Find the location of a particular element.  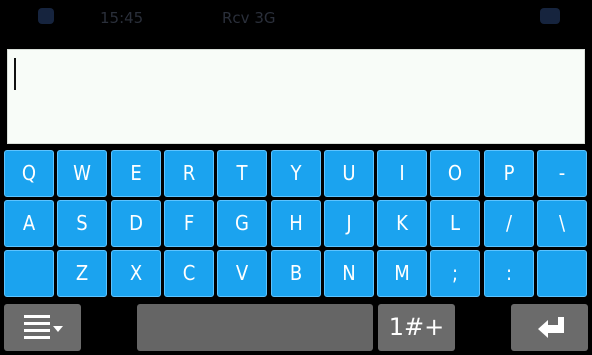

dropdown-arrow-icon is located at coordinates (58, 329).